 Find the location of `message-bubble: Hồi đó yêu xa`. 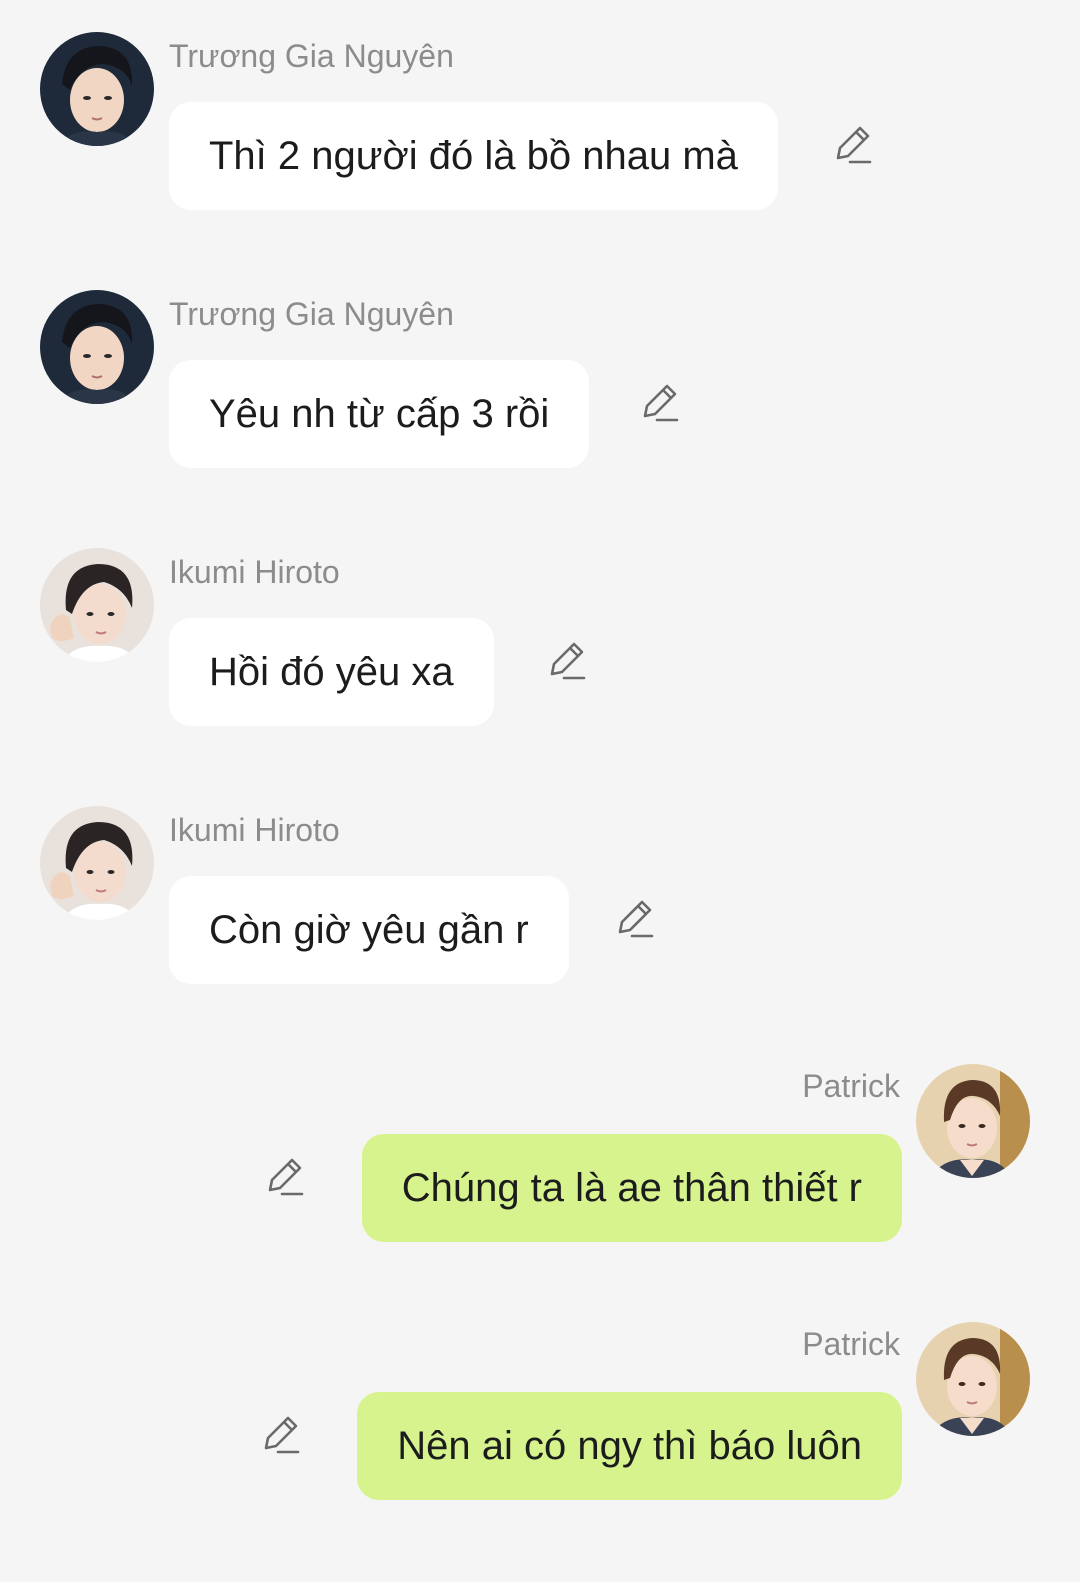

message-bubble: Hồi đó yêu xa is located at coordinates (331, 672).